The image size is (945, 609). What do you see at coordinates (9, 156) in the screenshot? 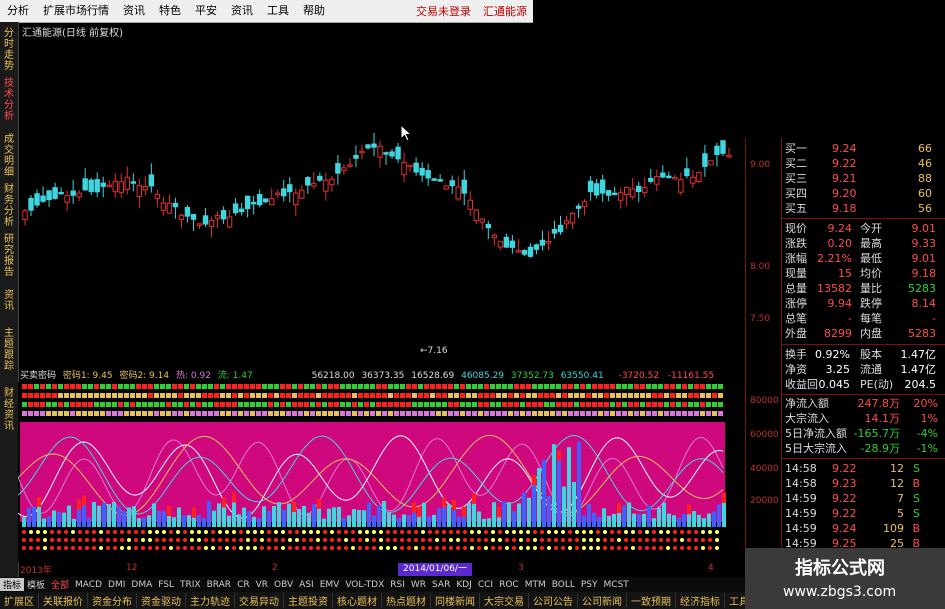
I see `side-tab-trades: 成交明细` at bounding box center [9, 156].